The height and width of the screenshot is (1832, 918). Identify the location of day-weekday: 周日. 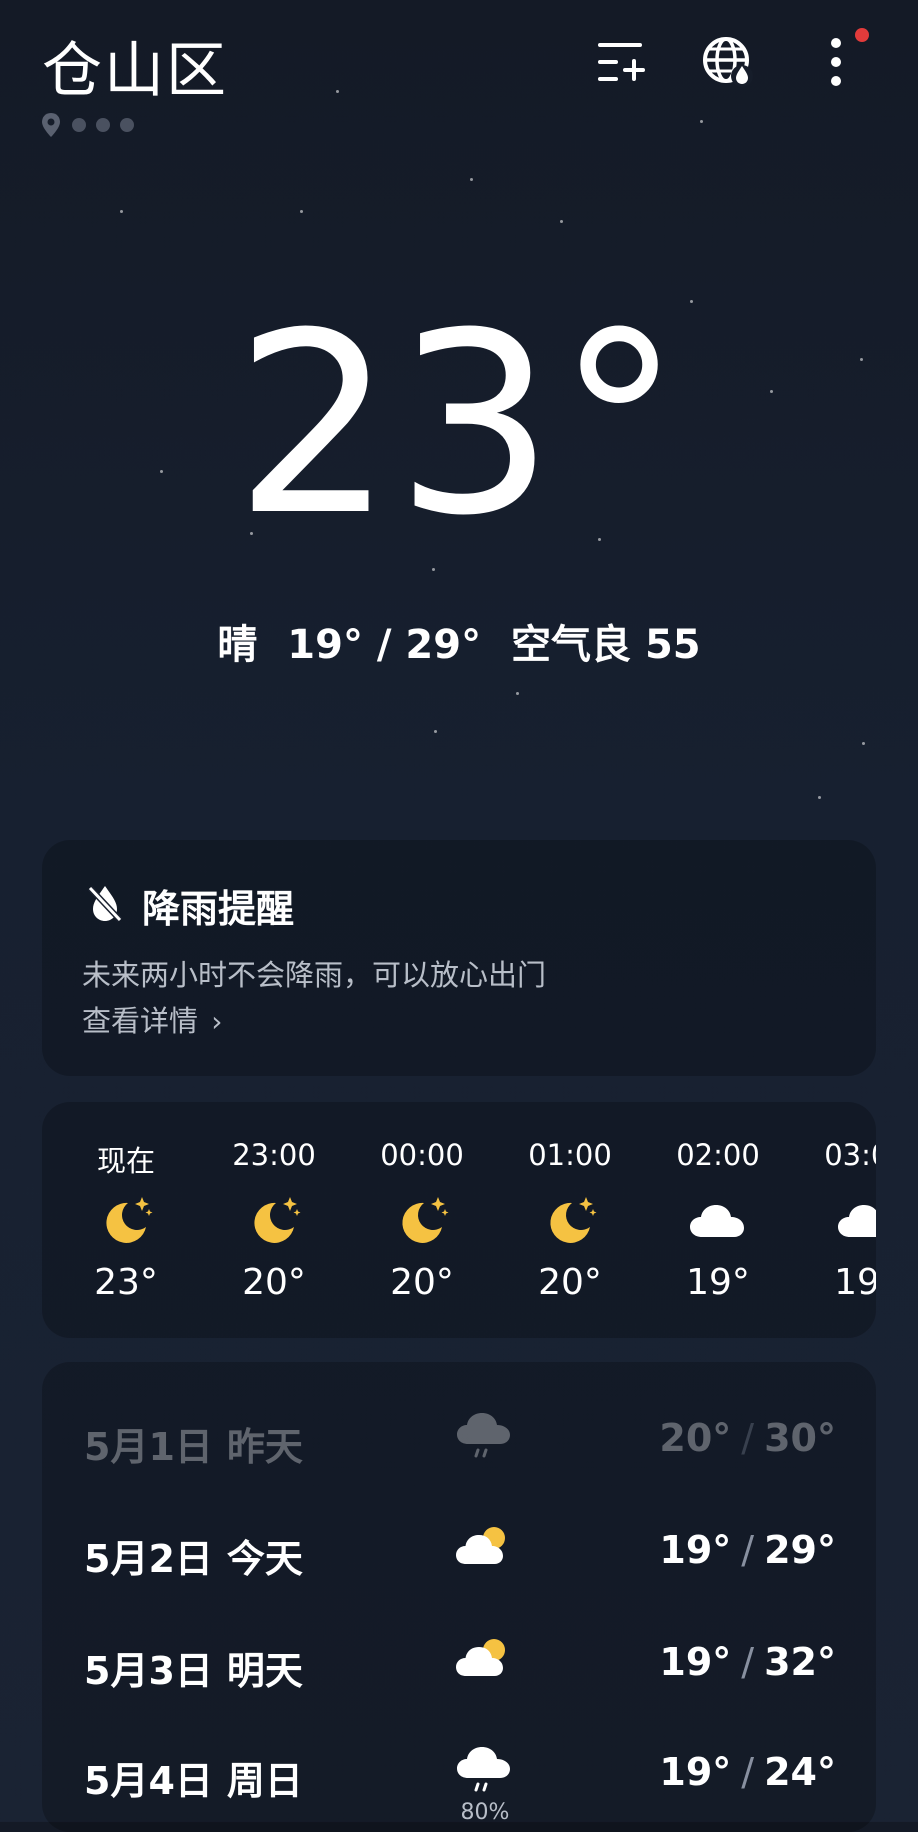
(264, 1781).